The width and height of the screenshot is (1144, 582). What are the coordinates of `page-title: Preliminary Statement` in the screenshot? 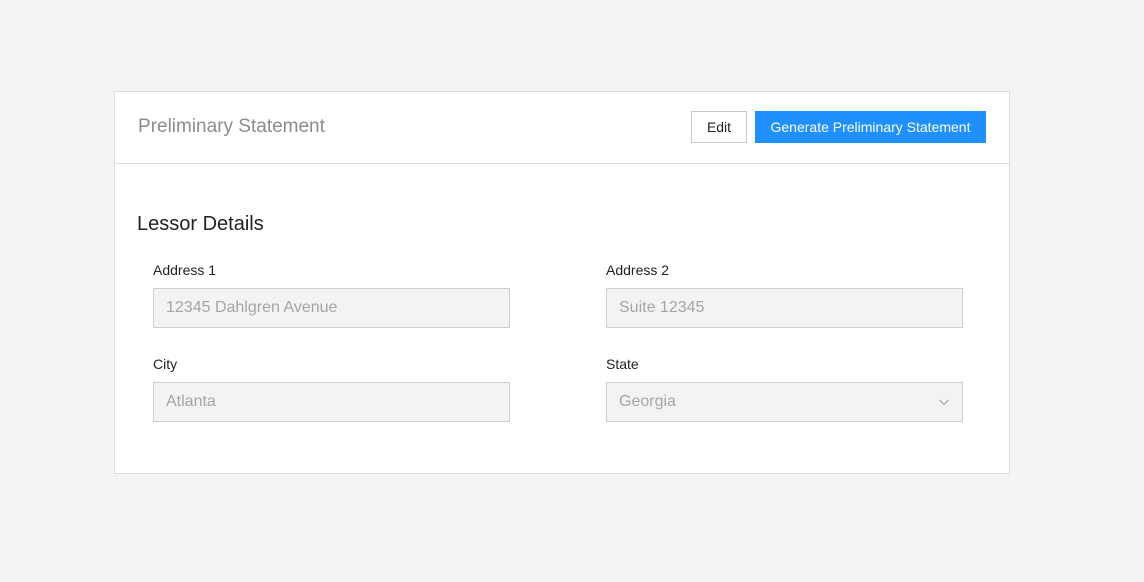 It's located at (231, 126).